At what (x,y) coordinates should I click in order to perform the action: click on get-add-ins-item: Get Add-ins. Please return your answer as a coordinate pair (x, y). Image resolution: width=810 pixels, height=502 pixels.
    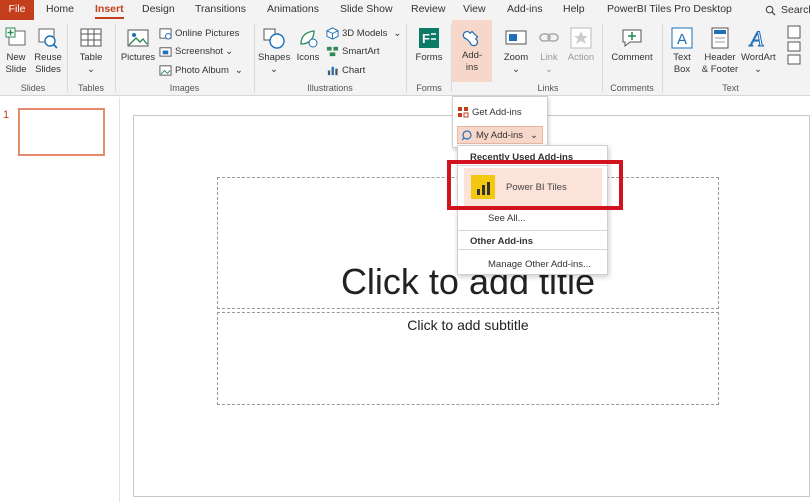
    Looking at the image, I should click on (489, 112).